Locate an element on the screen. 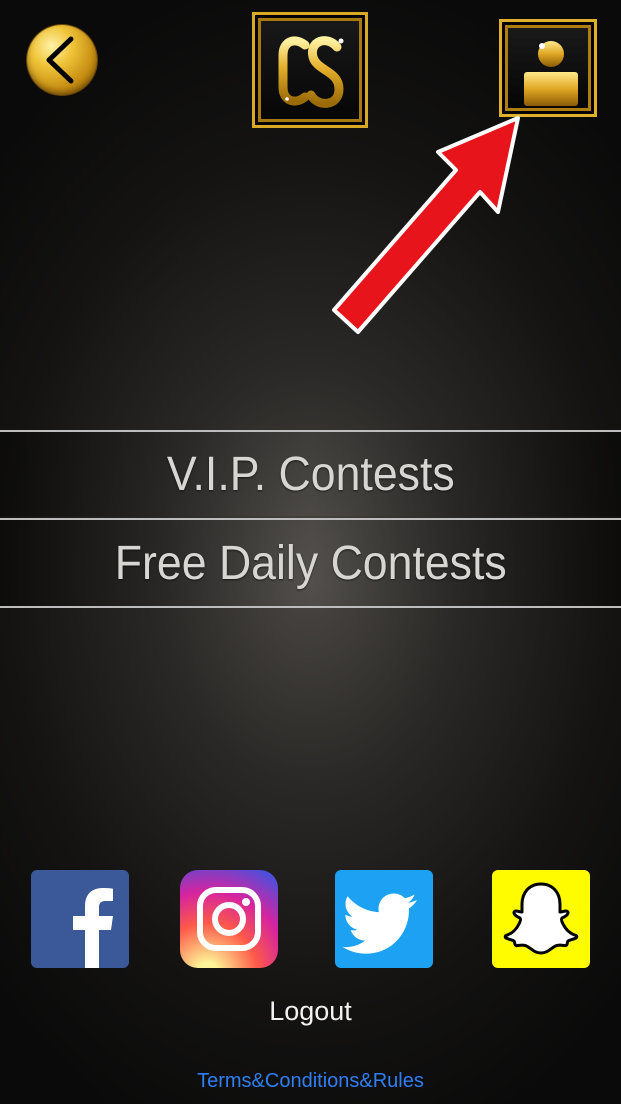 The width and height of the screenshot is (621, 1104). profile-button is located at coordinates (548, 68).